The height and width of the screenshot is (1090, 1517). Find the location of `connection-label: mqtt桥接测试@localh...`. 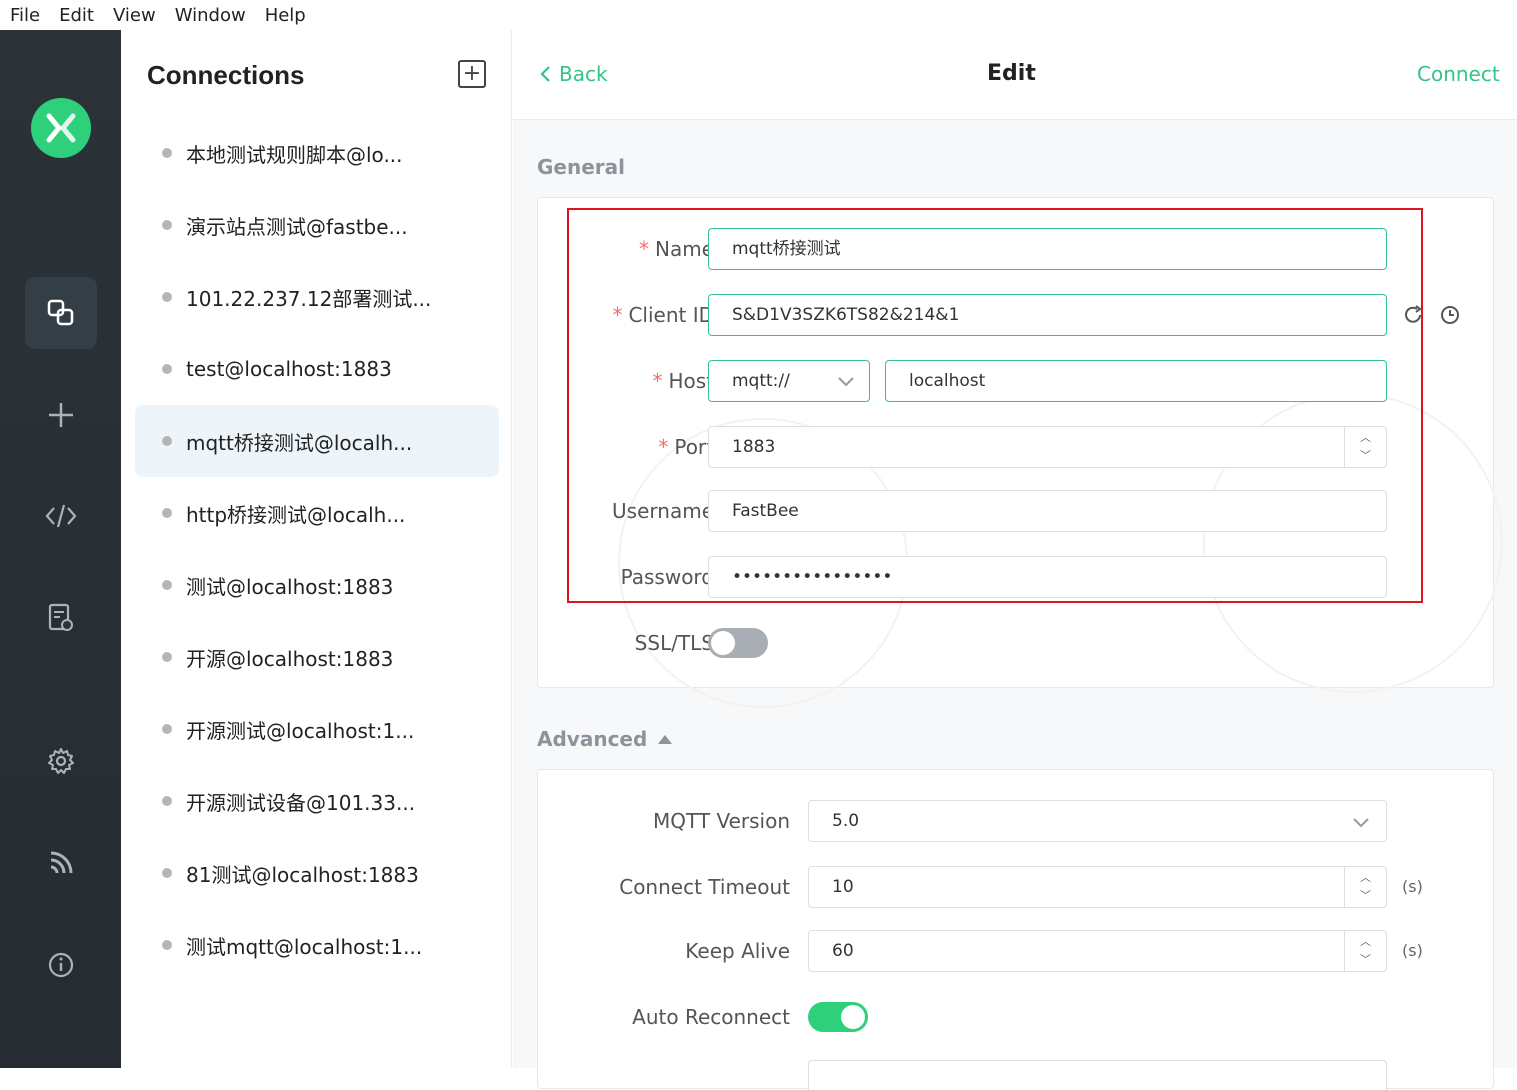

connection-label: mqtt桥接测试@localh... is located at coordinates (299, 442).